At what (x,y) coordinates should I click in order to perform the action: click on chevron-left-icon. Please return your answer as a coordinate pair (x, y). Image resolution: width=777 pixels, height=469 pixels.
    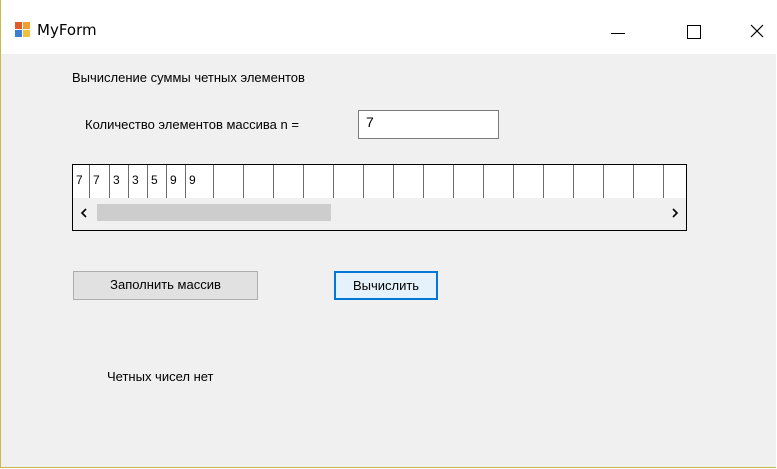
    Looking at the image, I should click on (83, 213).